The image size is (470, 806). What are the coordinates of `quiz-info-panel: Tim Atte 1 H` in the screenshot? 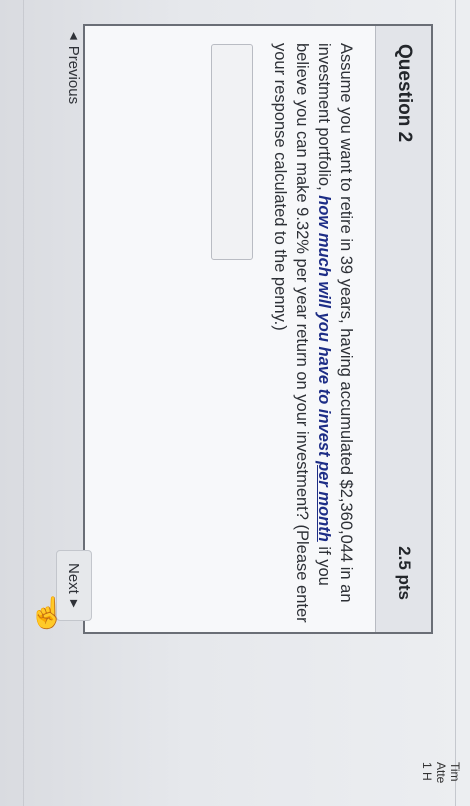 It's located at (441, 784).